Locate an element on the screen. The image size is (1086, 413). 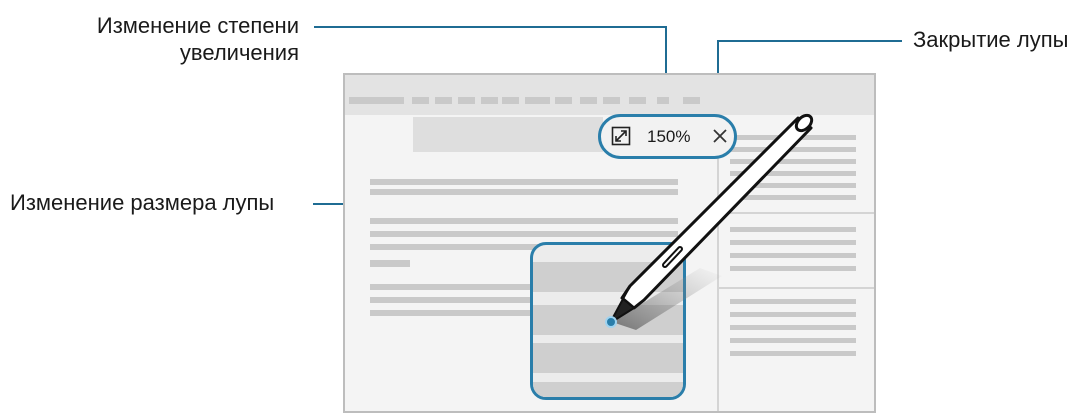
pen-body is located at coordinates (716, 213).